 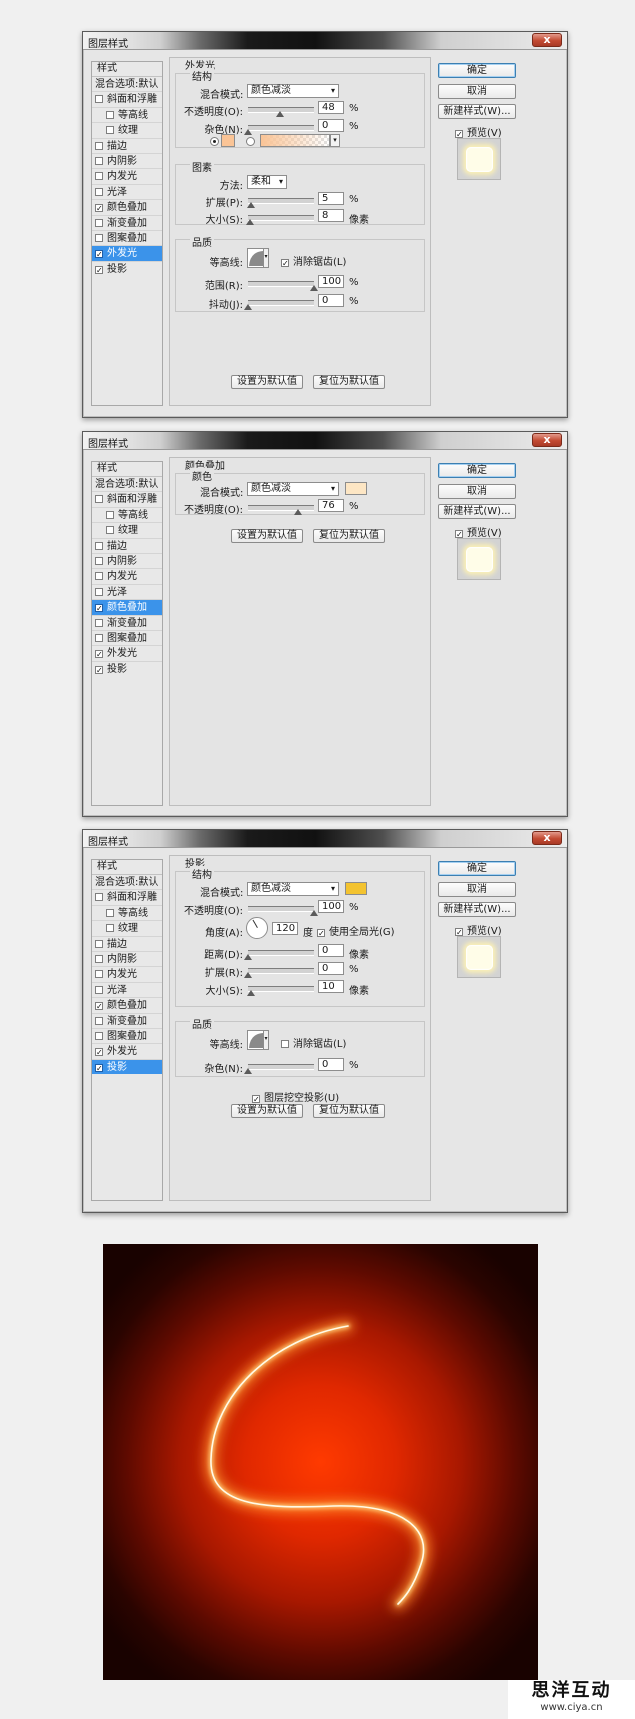 I want to click on preview-checkbox: ✓ 预览(V), so click(x=478, y=131).